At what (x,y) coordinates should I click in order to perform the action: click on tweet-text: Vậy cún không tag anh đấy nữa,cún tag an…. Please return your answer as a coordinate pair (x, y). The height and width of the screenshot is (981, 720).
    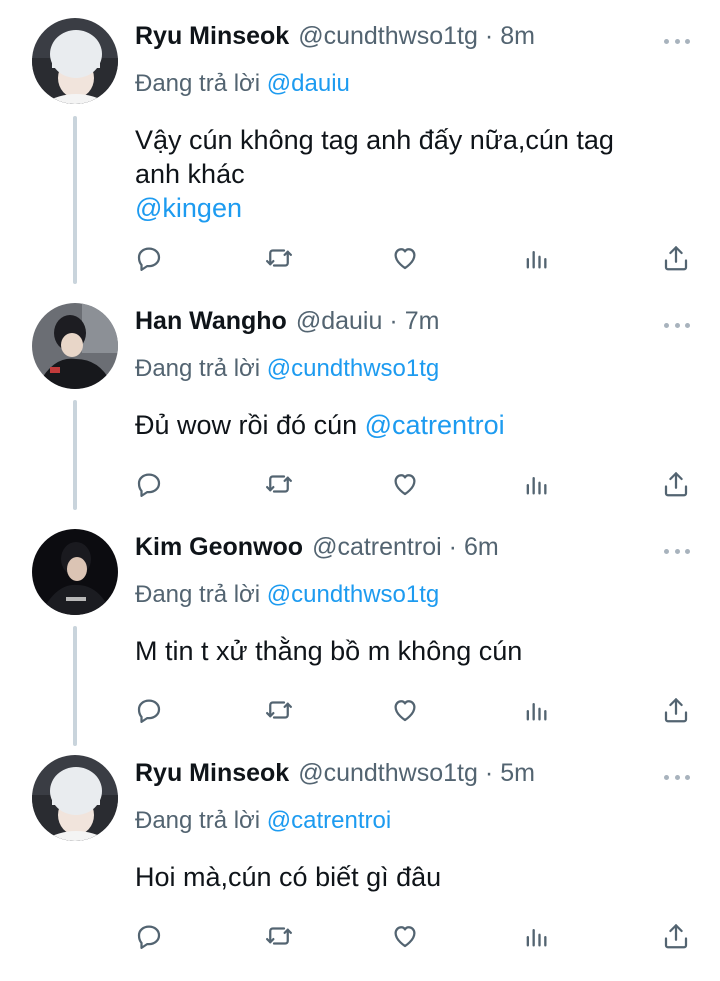
    Looking at the image, I should click on (374, 174).